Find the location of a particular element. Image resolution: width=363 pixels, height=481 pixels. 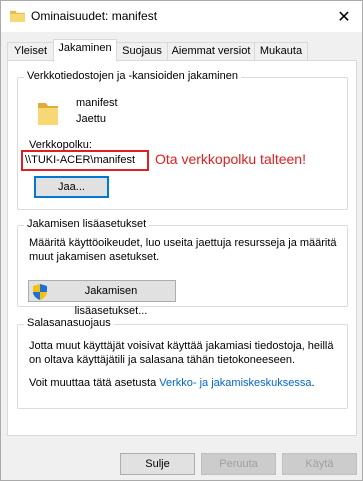

password-text-suffix: . is located at coordinates (313, 383).